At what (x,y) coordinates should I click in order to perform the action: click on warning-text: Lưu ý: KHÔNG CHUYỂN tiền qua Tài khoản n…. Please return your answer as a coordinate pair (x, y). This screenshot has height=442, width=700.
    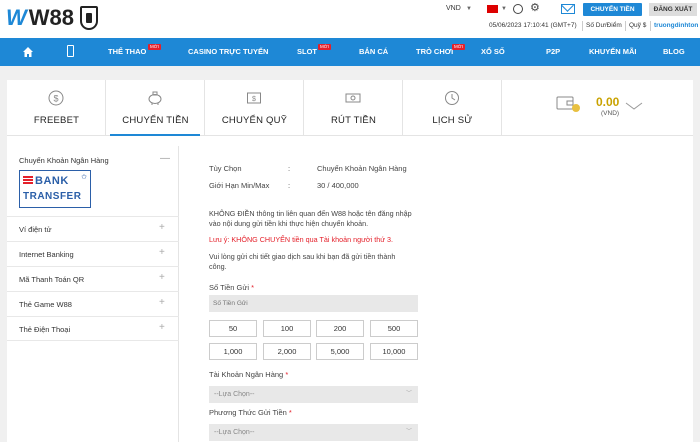
    Looking at the image, I should click on (301, 239).